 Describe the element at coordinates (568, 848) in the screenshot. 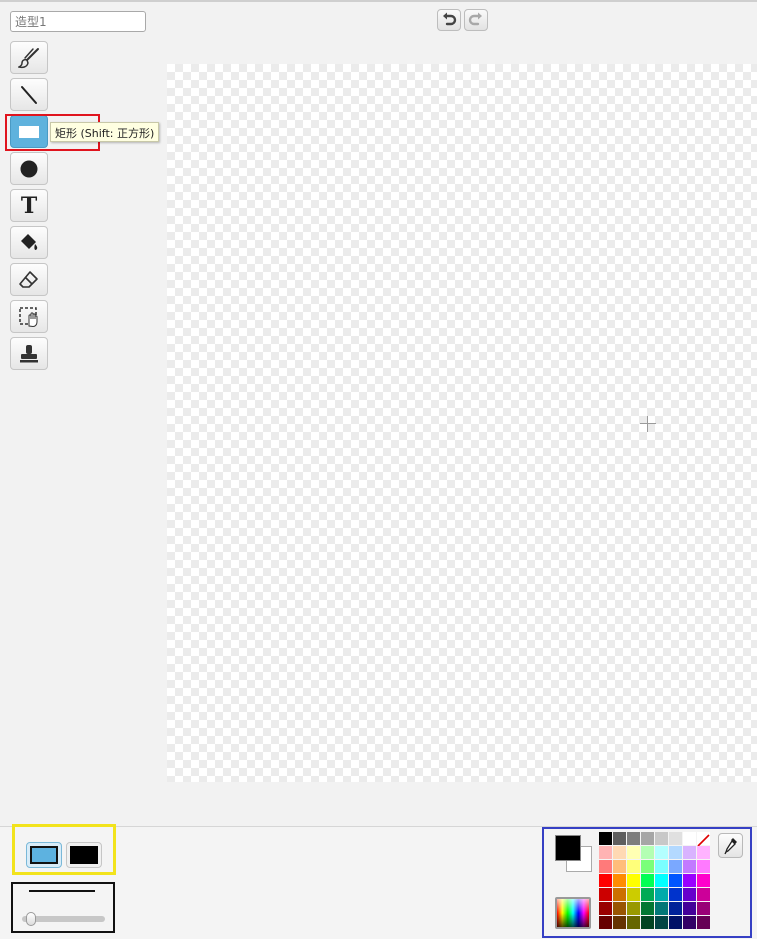

I see `primary-color-swatch` at that location.